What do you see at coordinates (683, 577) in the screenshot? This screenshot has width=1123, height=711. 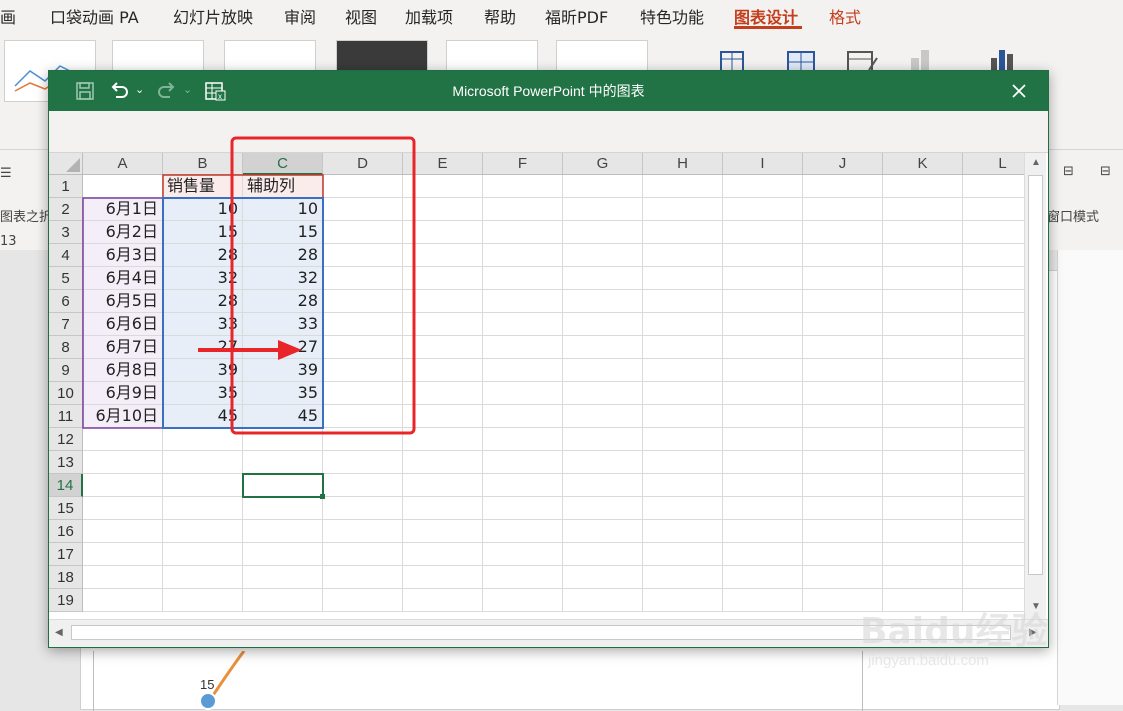 I see `cell-h18` at bounding box center [683, 577].